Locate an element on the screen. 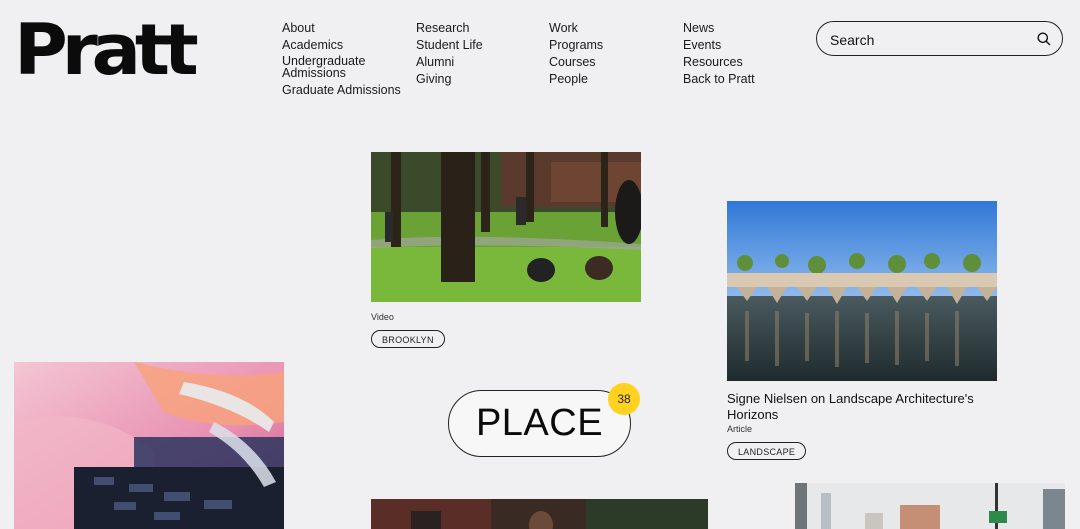 This screenshot has height=529, width=1080. nav-link-resources: Resources is located at coordinates (719, 62).